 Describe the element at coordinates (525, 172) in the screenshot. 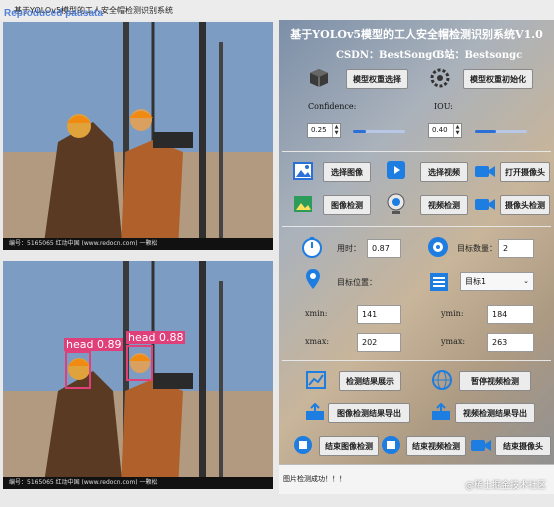

I see `open-camera-button: 打开摄像头` at that location.